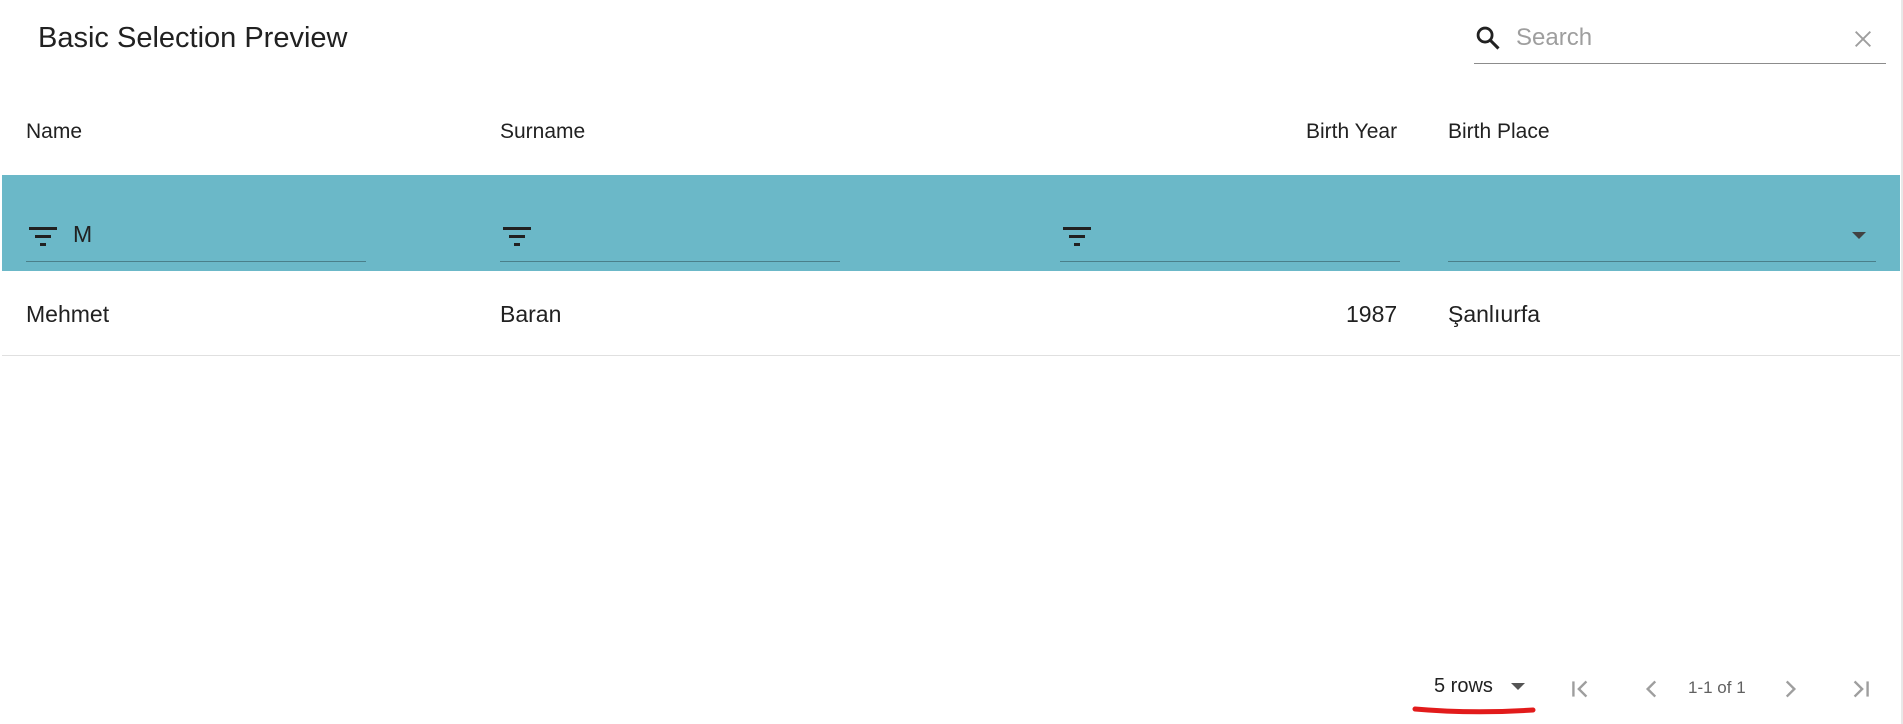 The width and height of the screenshot is (1903, 724). Describe the element at coordinates (54, 132) in the screenshot. I see `column-header-name: Name` at that location.